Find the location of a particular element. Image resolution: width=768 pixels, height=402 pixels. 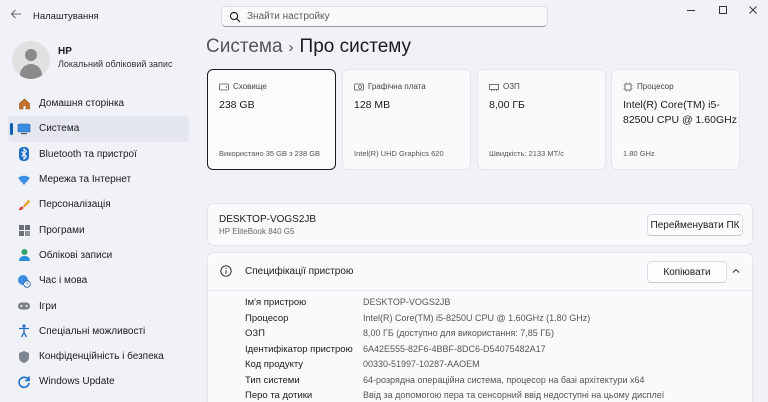

sidebar-item-label: Bluetooth та пристрої is located at coordinates (88, 154).